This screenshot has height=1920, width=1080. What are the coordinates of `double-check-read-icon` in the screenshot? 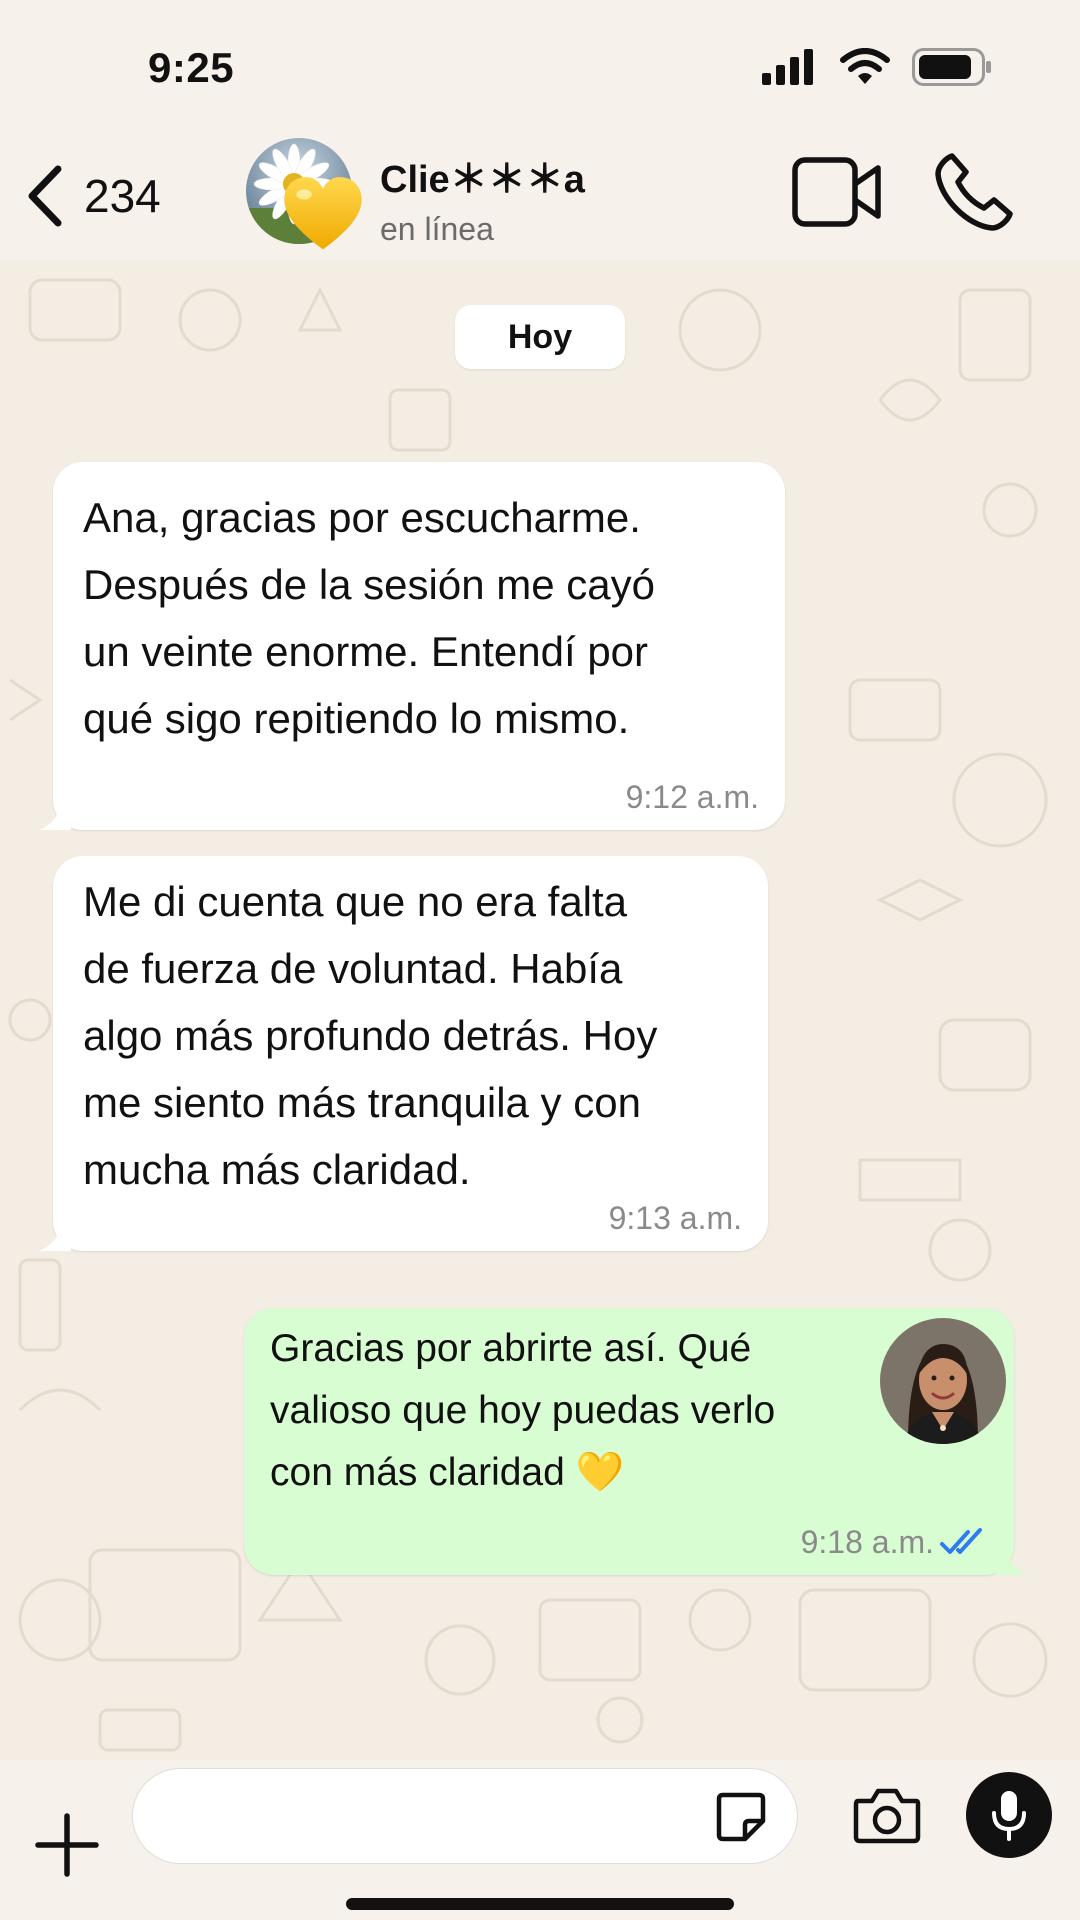 It's located at (961, 1540).